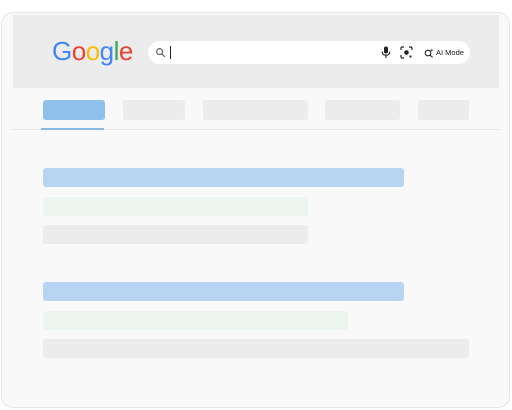 The width and height of the screenshot is (512, 410). What do you see at coordinates (175, 206) in the screenshot?
I see `result-1-url` at bounding box center [175, 206].